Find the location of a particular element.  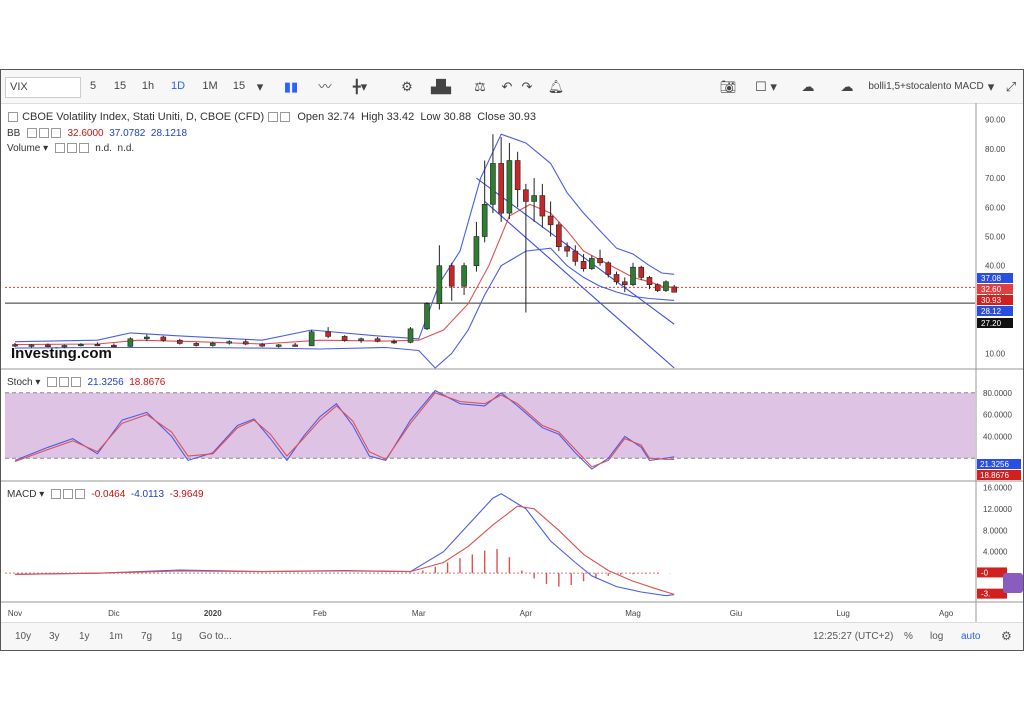

auto-toggle: auto is located at coordinates (970, 636).